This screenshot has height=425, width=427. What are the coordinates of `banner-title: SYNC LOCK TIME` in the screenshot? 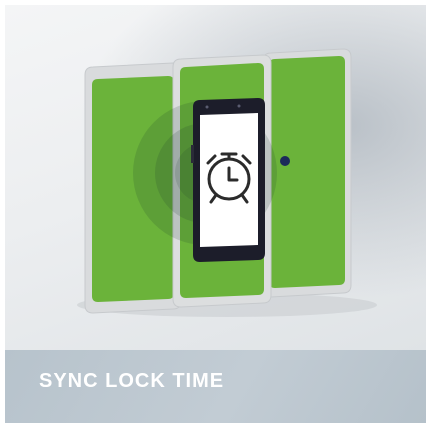 It's located at (132, 381).